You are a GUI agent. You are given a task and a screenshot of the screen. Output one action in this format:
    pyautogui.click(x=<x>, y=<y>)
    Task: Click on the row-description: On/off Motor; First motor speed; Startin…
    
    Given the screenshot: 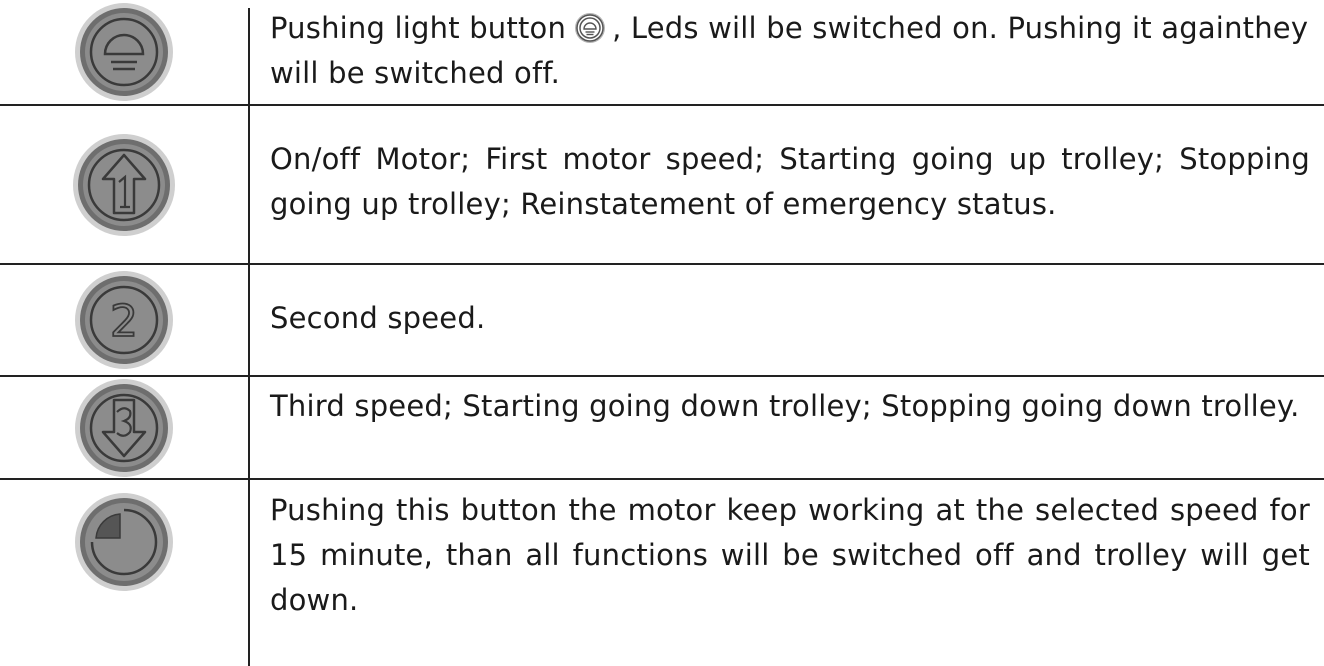 What is the action you would take?
    pyautogui.click(x=790, y=181)
    